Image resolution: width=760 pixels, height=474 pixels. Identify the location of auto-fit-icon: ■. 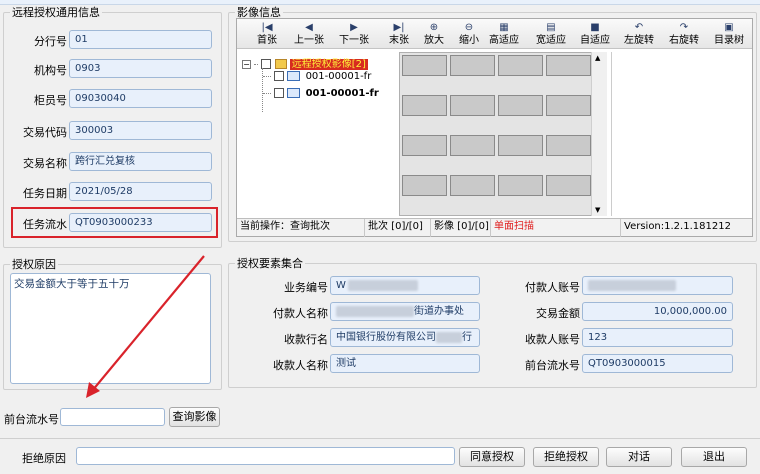
(595, 27).